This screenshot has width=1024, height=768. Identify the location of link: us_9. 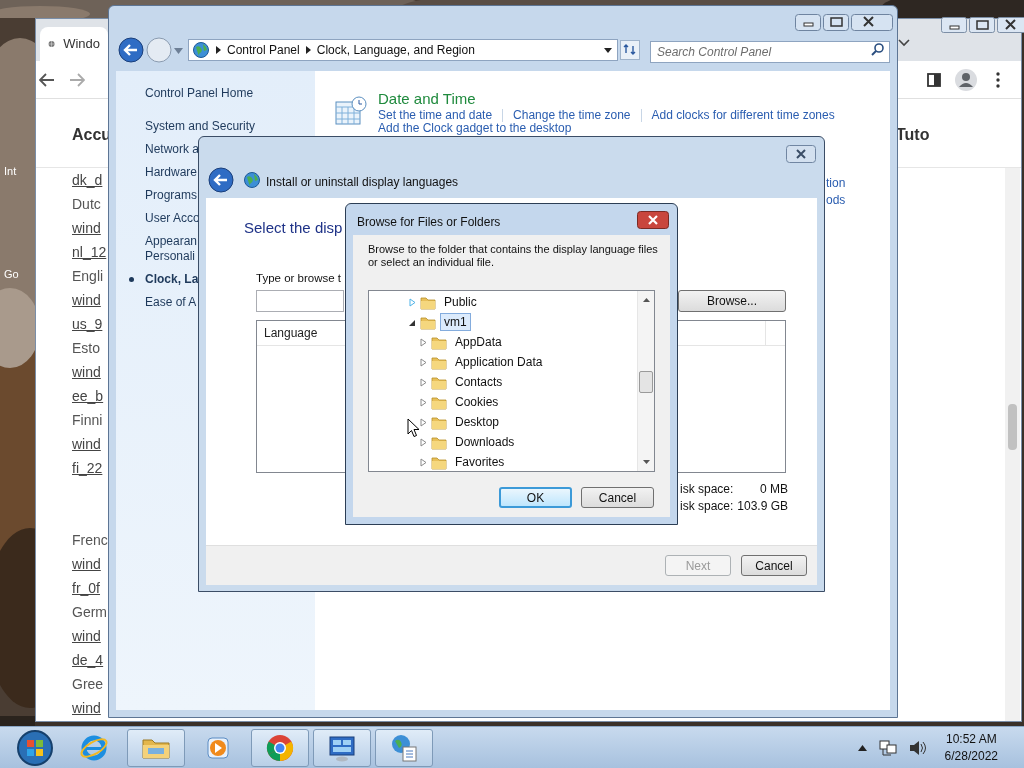
(87, 324).